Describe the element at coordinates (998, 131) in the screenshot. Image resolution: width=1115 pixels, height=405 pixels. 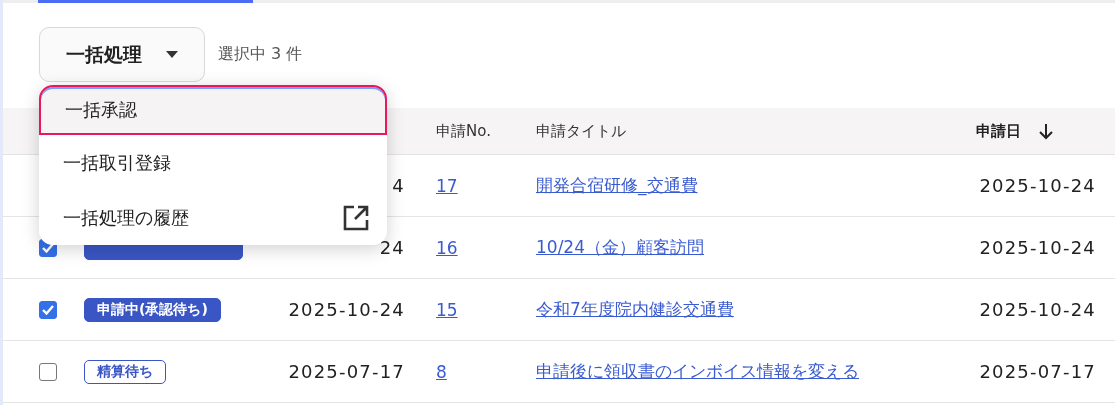
I see `column-header: 申請日` at that location.